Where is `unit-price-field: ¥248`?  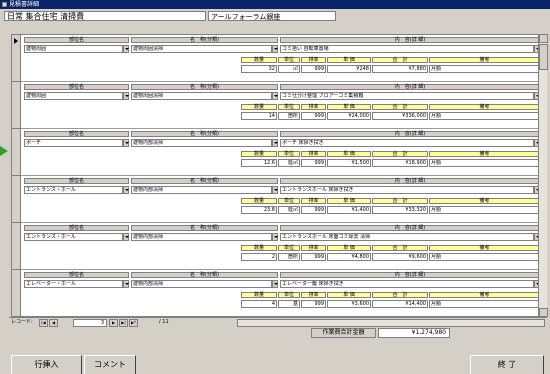
unit-price-field: ¥248 is located at coordinates (349, 69).